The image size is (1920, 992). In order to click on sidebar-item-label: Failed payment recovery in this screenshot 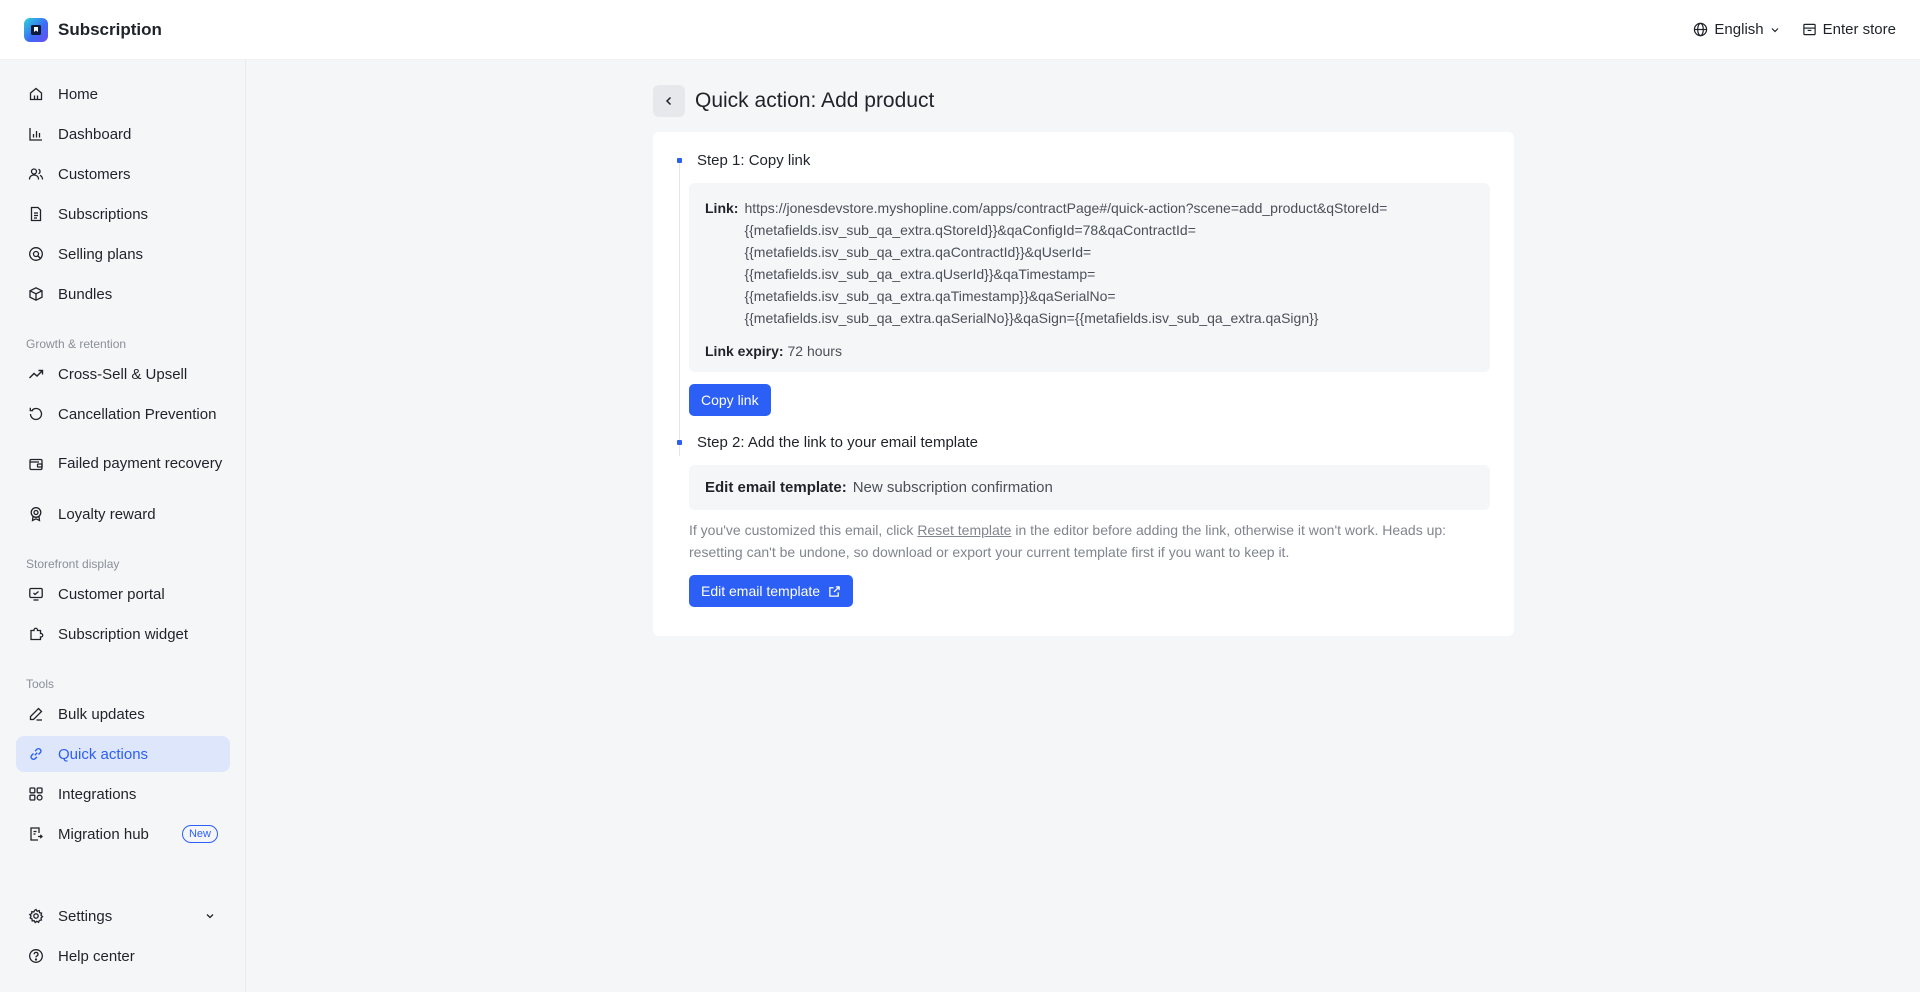, I will do `click(140, 463)`.